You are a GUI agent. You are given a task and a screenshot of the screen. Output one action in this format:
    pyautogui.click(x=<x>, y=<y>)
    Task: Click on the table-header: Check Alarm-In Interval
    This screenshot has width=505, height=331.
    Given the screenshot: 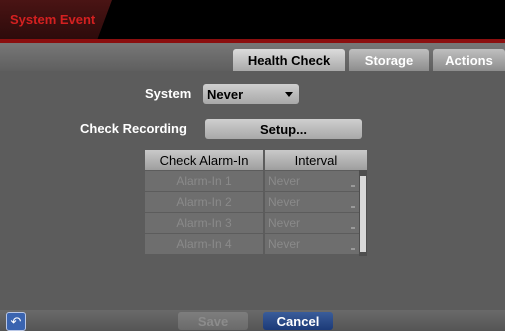 What is the action you would take?
    pyautogui.click(x=256, y=160)
    